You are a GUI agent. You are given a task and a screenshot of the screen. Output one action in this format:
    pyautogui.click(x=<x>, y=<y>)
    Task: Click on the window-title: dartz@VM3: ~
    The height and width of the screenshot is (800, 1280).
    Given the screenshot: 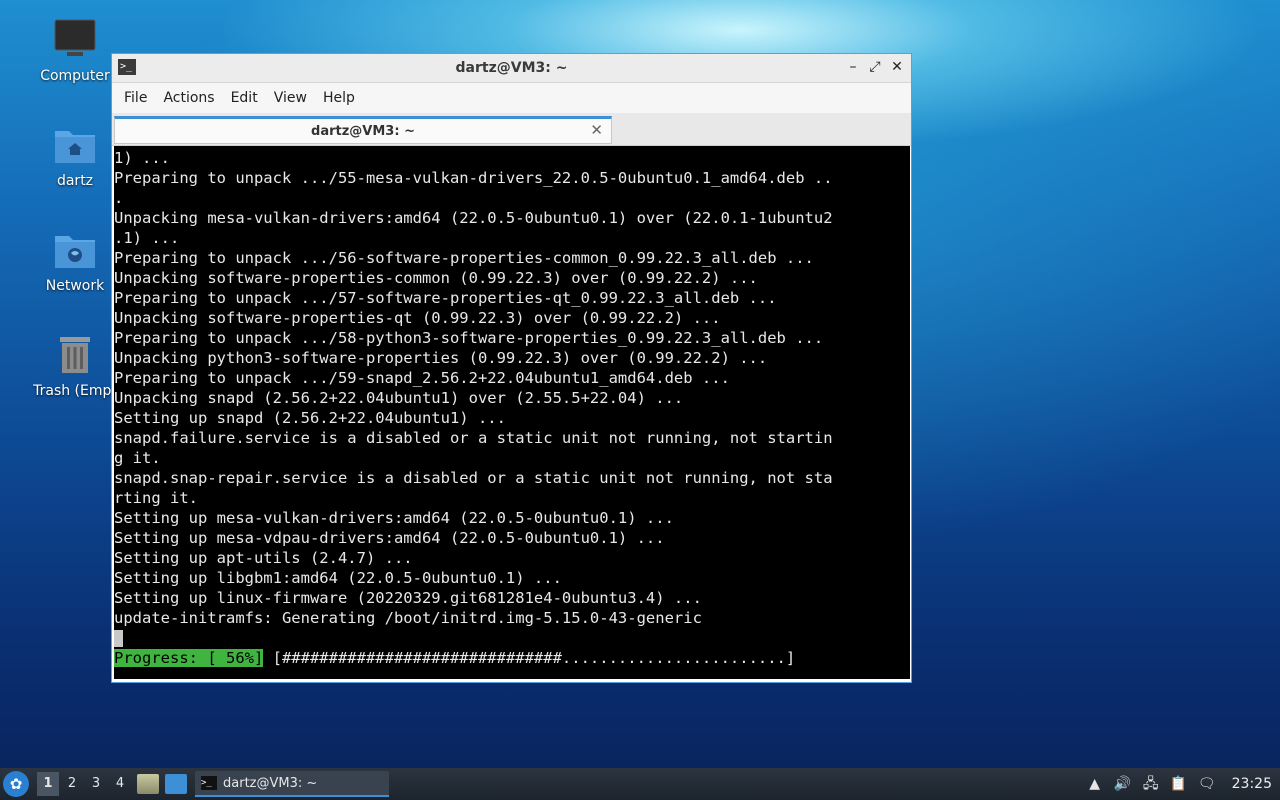 What is the action you would take?
    pyautogui.click(x=511, y=68)
    